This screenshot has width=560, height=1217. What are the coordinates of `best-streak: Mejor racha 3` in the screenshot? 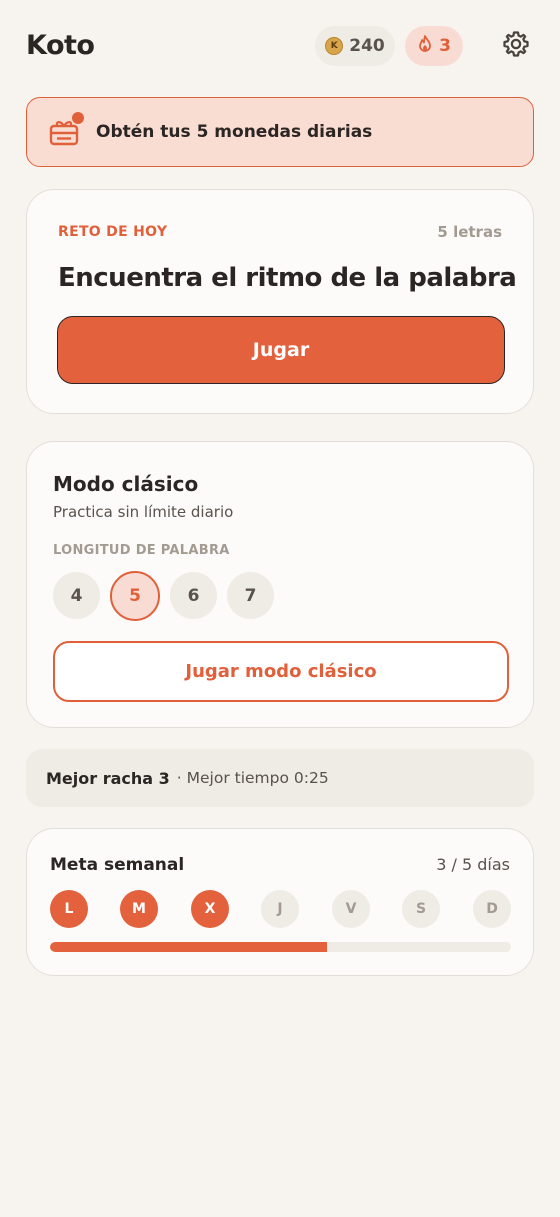 It's located at (108, 778).